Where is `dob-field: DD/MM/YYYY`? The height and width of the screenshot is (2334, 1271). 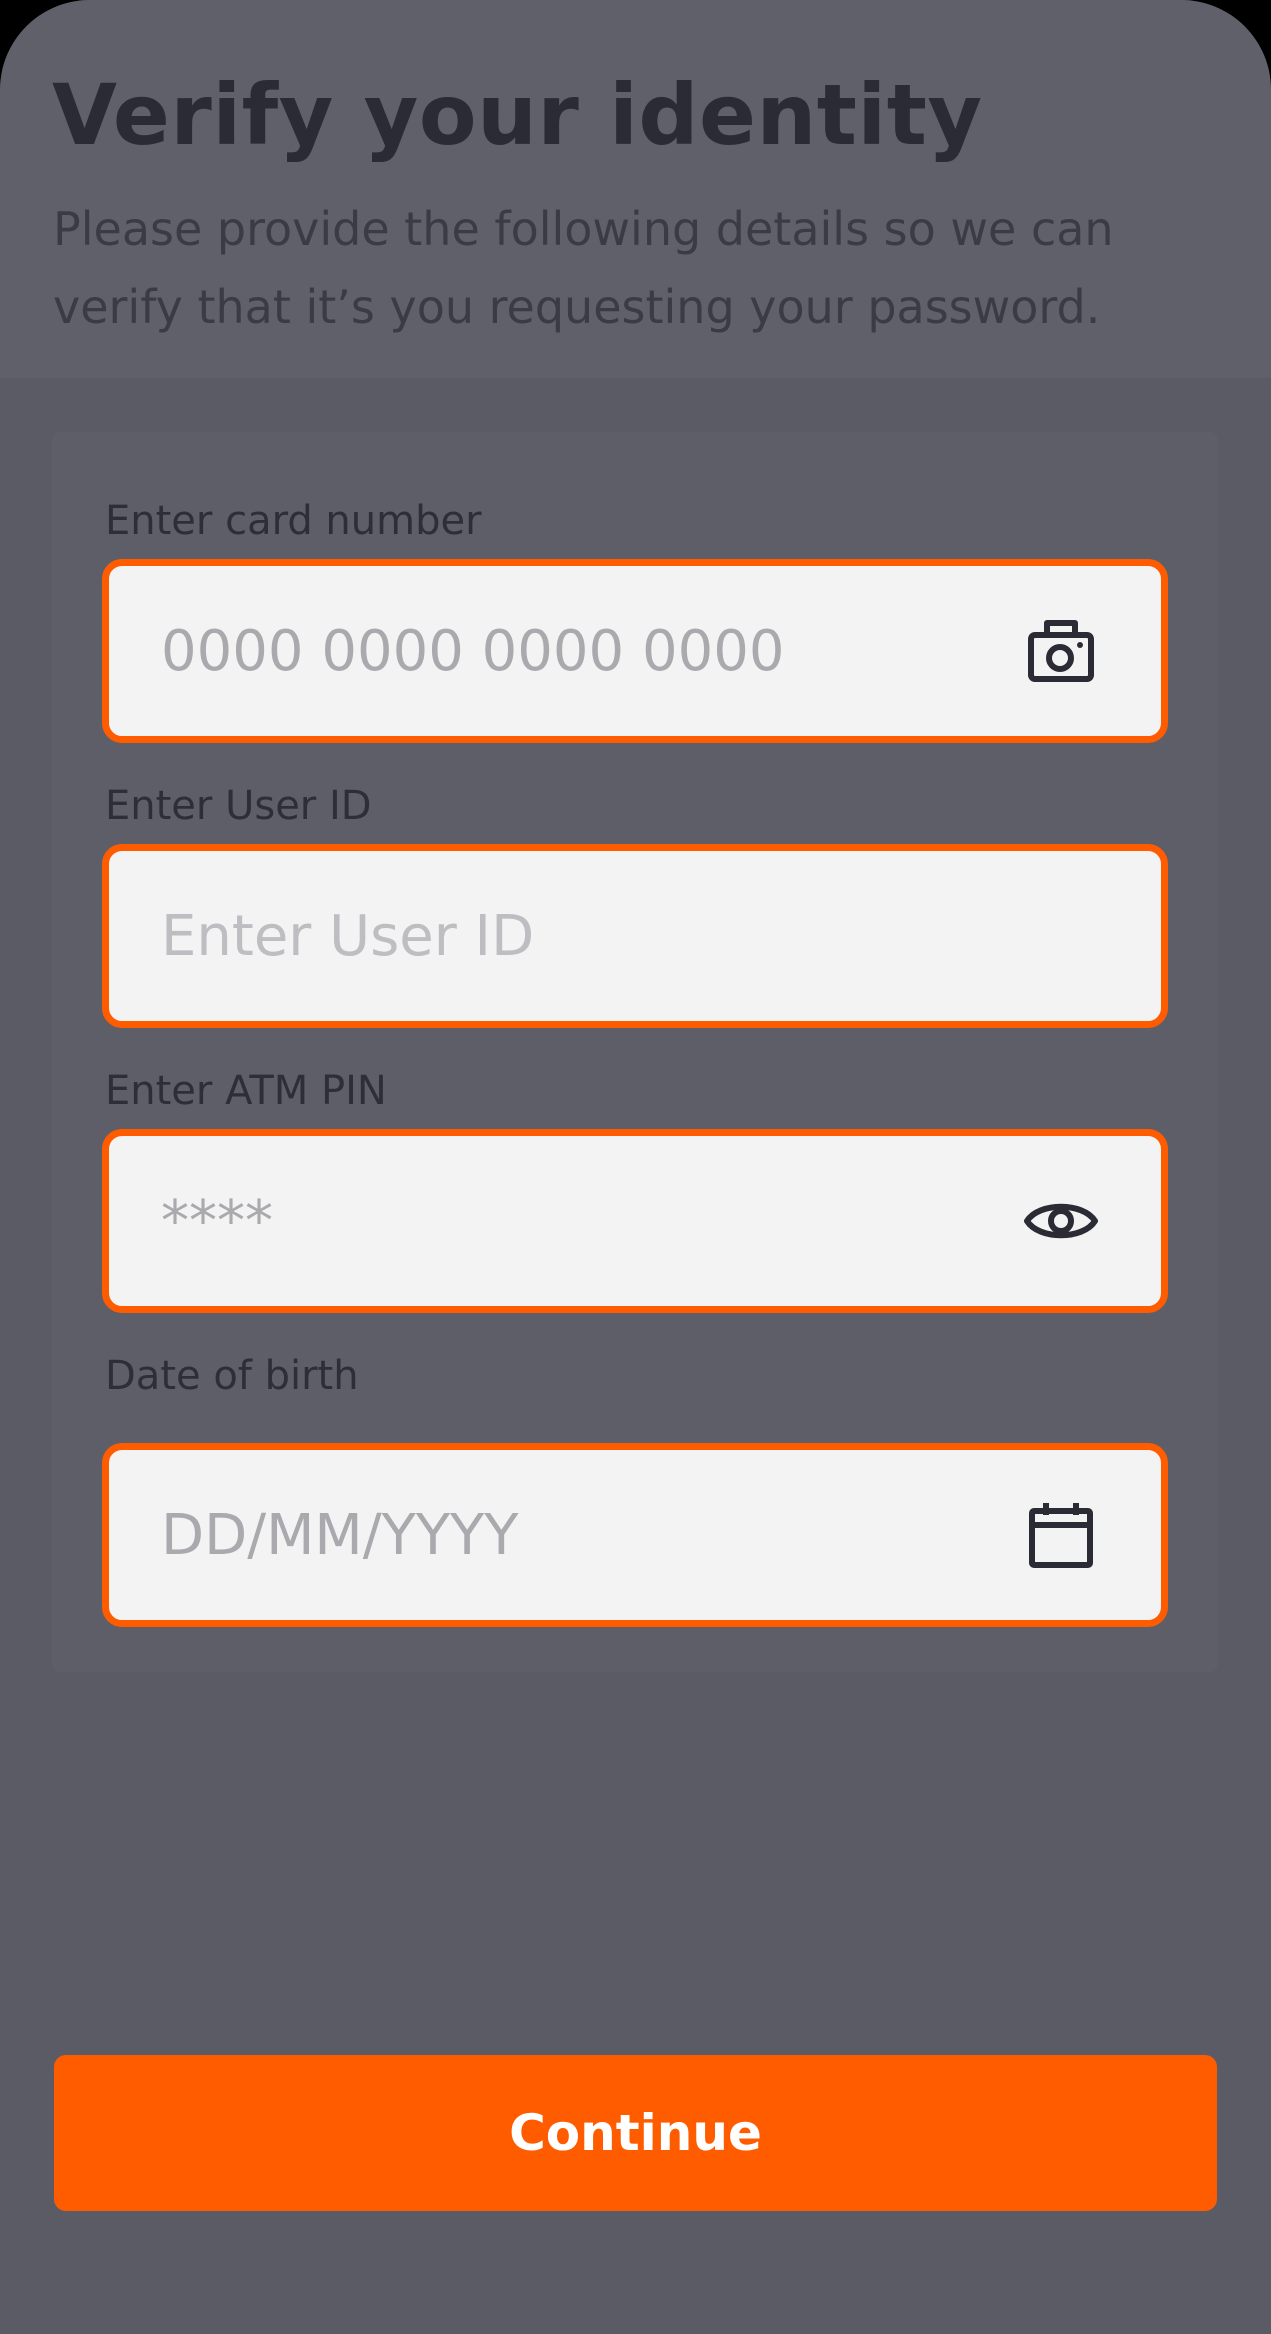 dob-field: DD/MM/YYYY is located at coordinates (635, 1535).